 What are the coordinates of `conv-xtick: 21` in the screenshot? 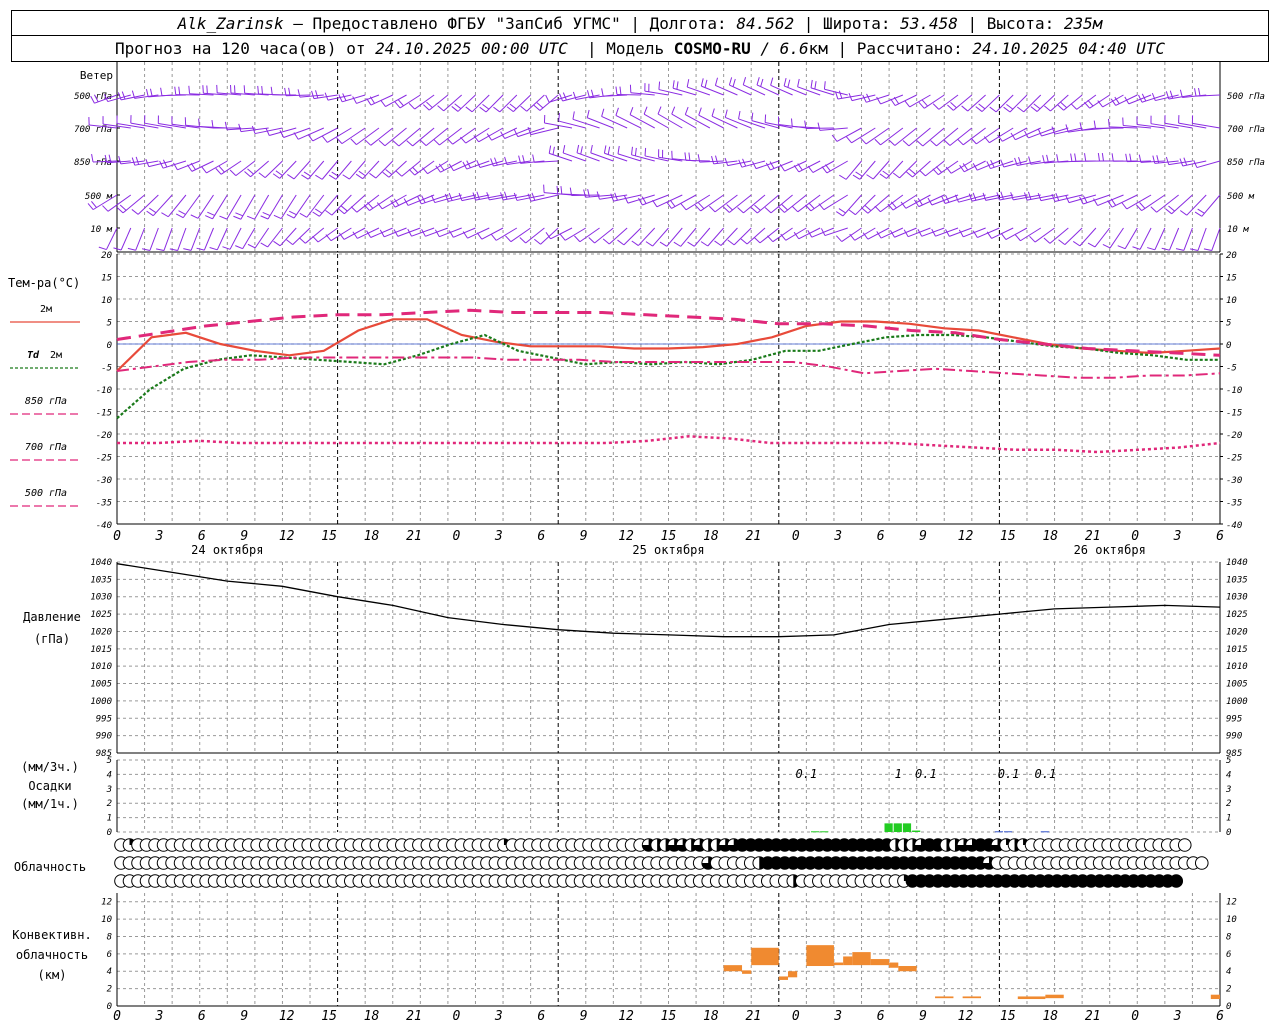 It's located at (1093, 1016).